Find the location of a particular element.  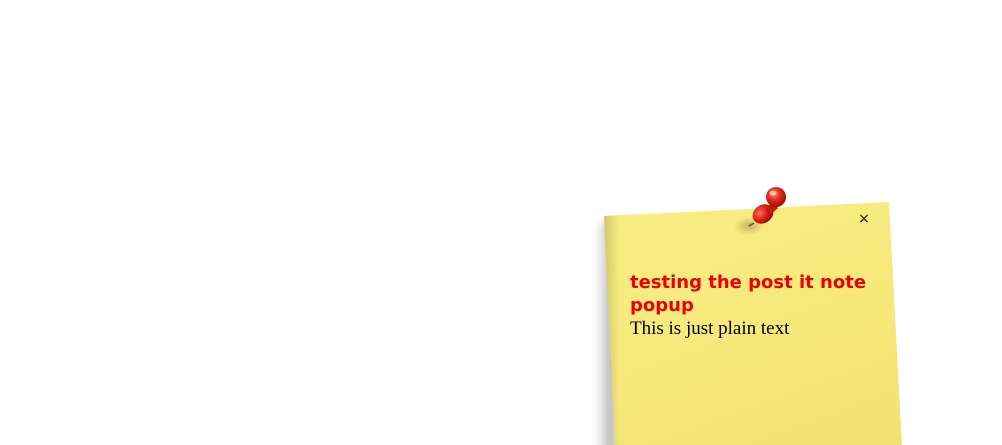

close-icon: × is located at coordinates (864, 219).